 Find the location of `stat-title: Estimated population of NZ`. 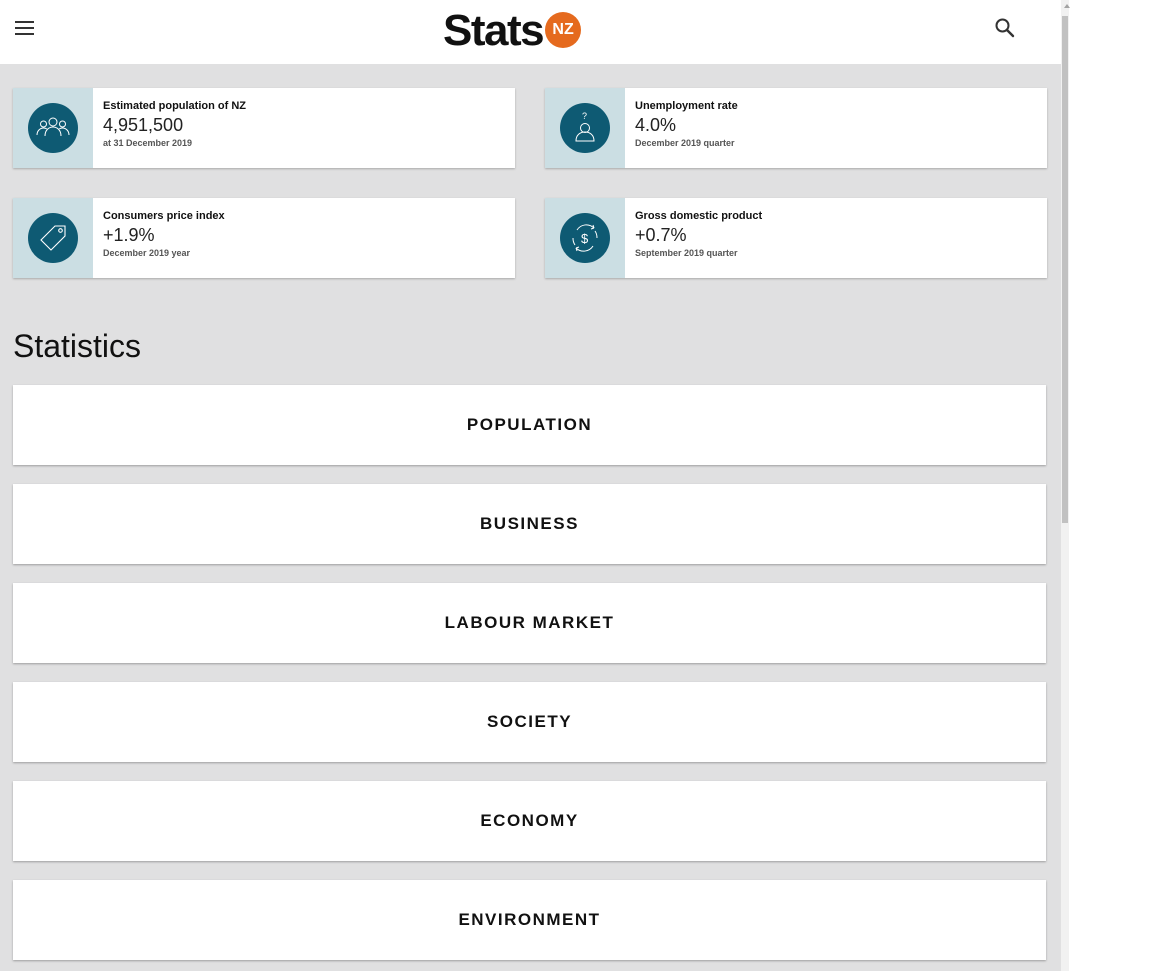

stat-title: Estimated population of NZ is located at coordinates (174, 106).